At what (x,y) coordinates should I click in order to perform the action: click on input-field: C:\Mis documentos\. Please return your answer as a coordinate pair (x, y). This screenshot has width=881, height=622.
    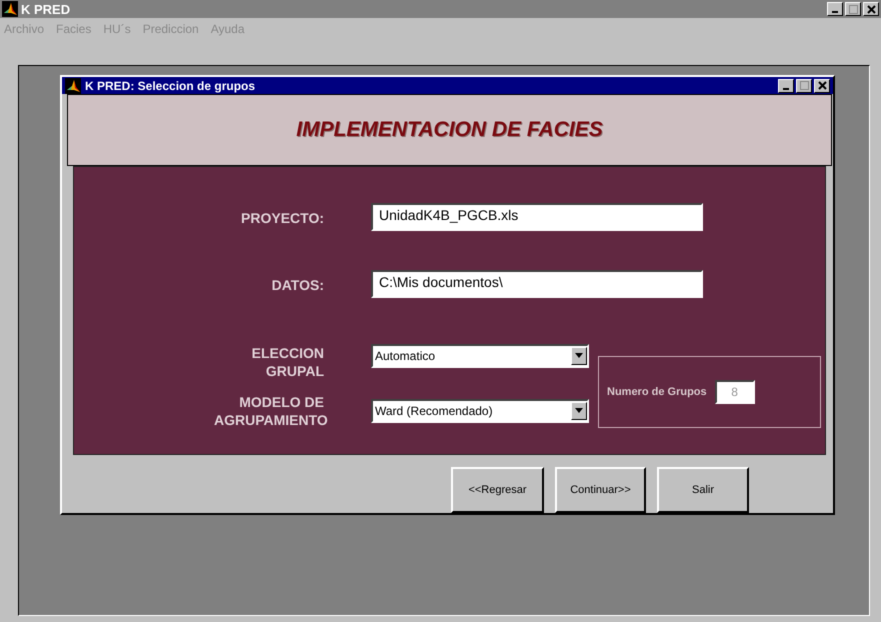
    Looking at the image, I should click on (537, 284).